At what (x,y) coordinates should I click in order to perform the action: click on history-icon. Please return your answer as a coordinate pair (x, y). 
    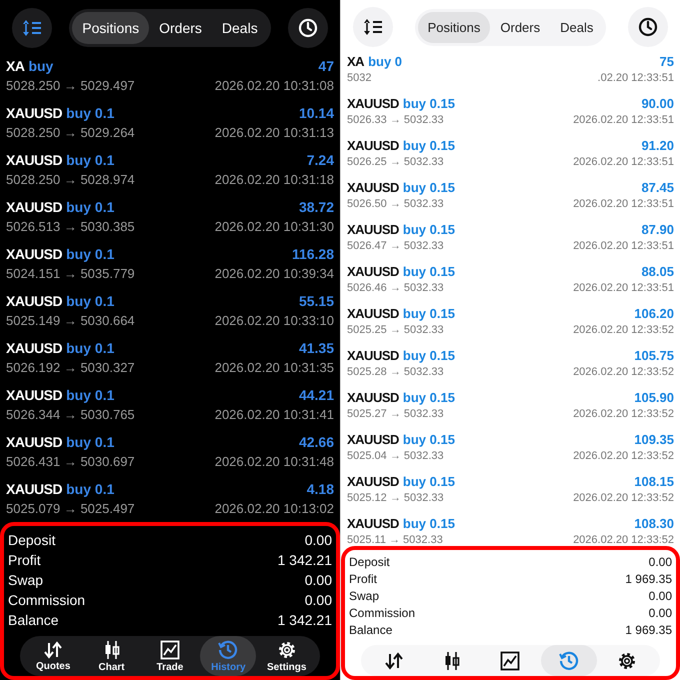
    Looking at the image, I should click on (228, 650).